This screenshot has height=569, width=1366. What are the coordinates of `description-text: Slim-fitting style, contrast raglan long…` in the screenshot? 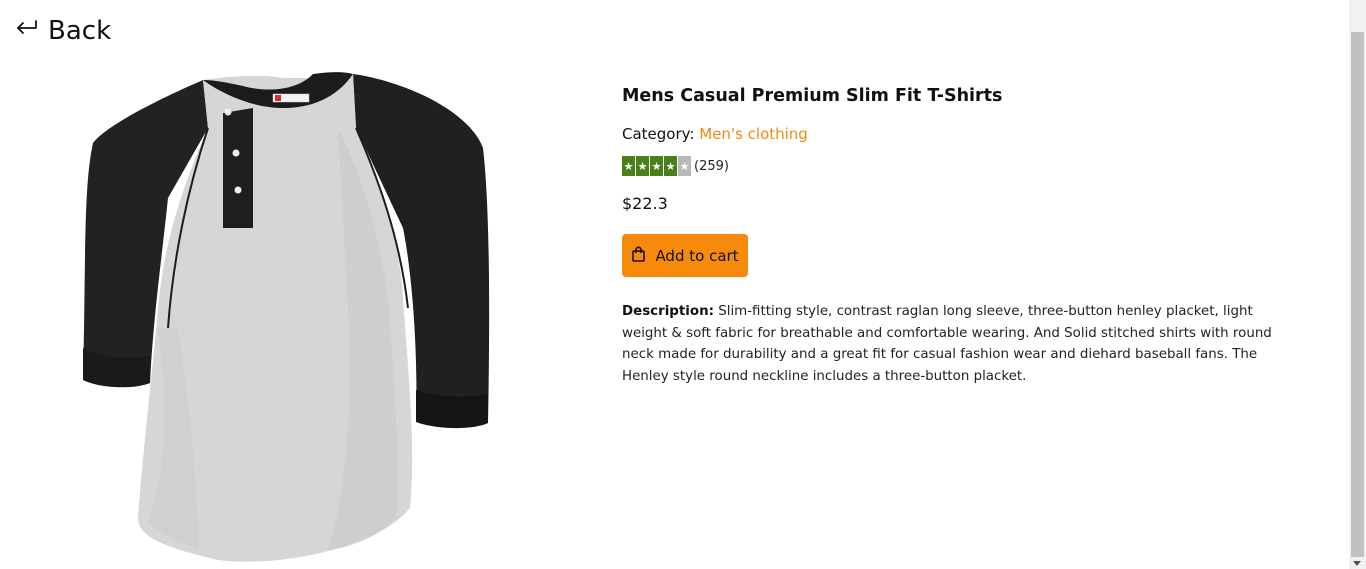 It's located at (947, 344).